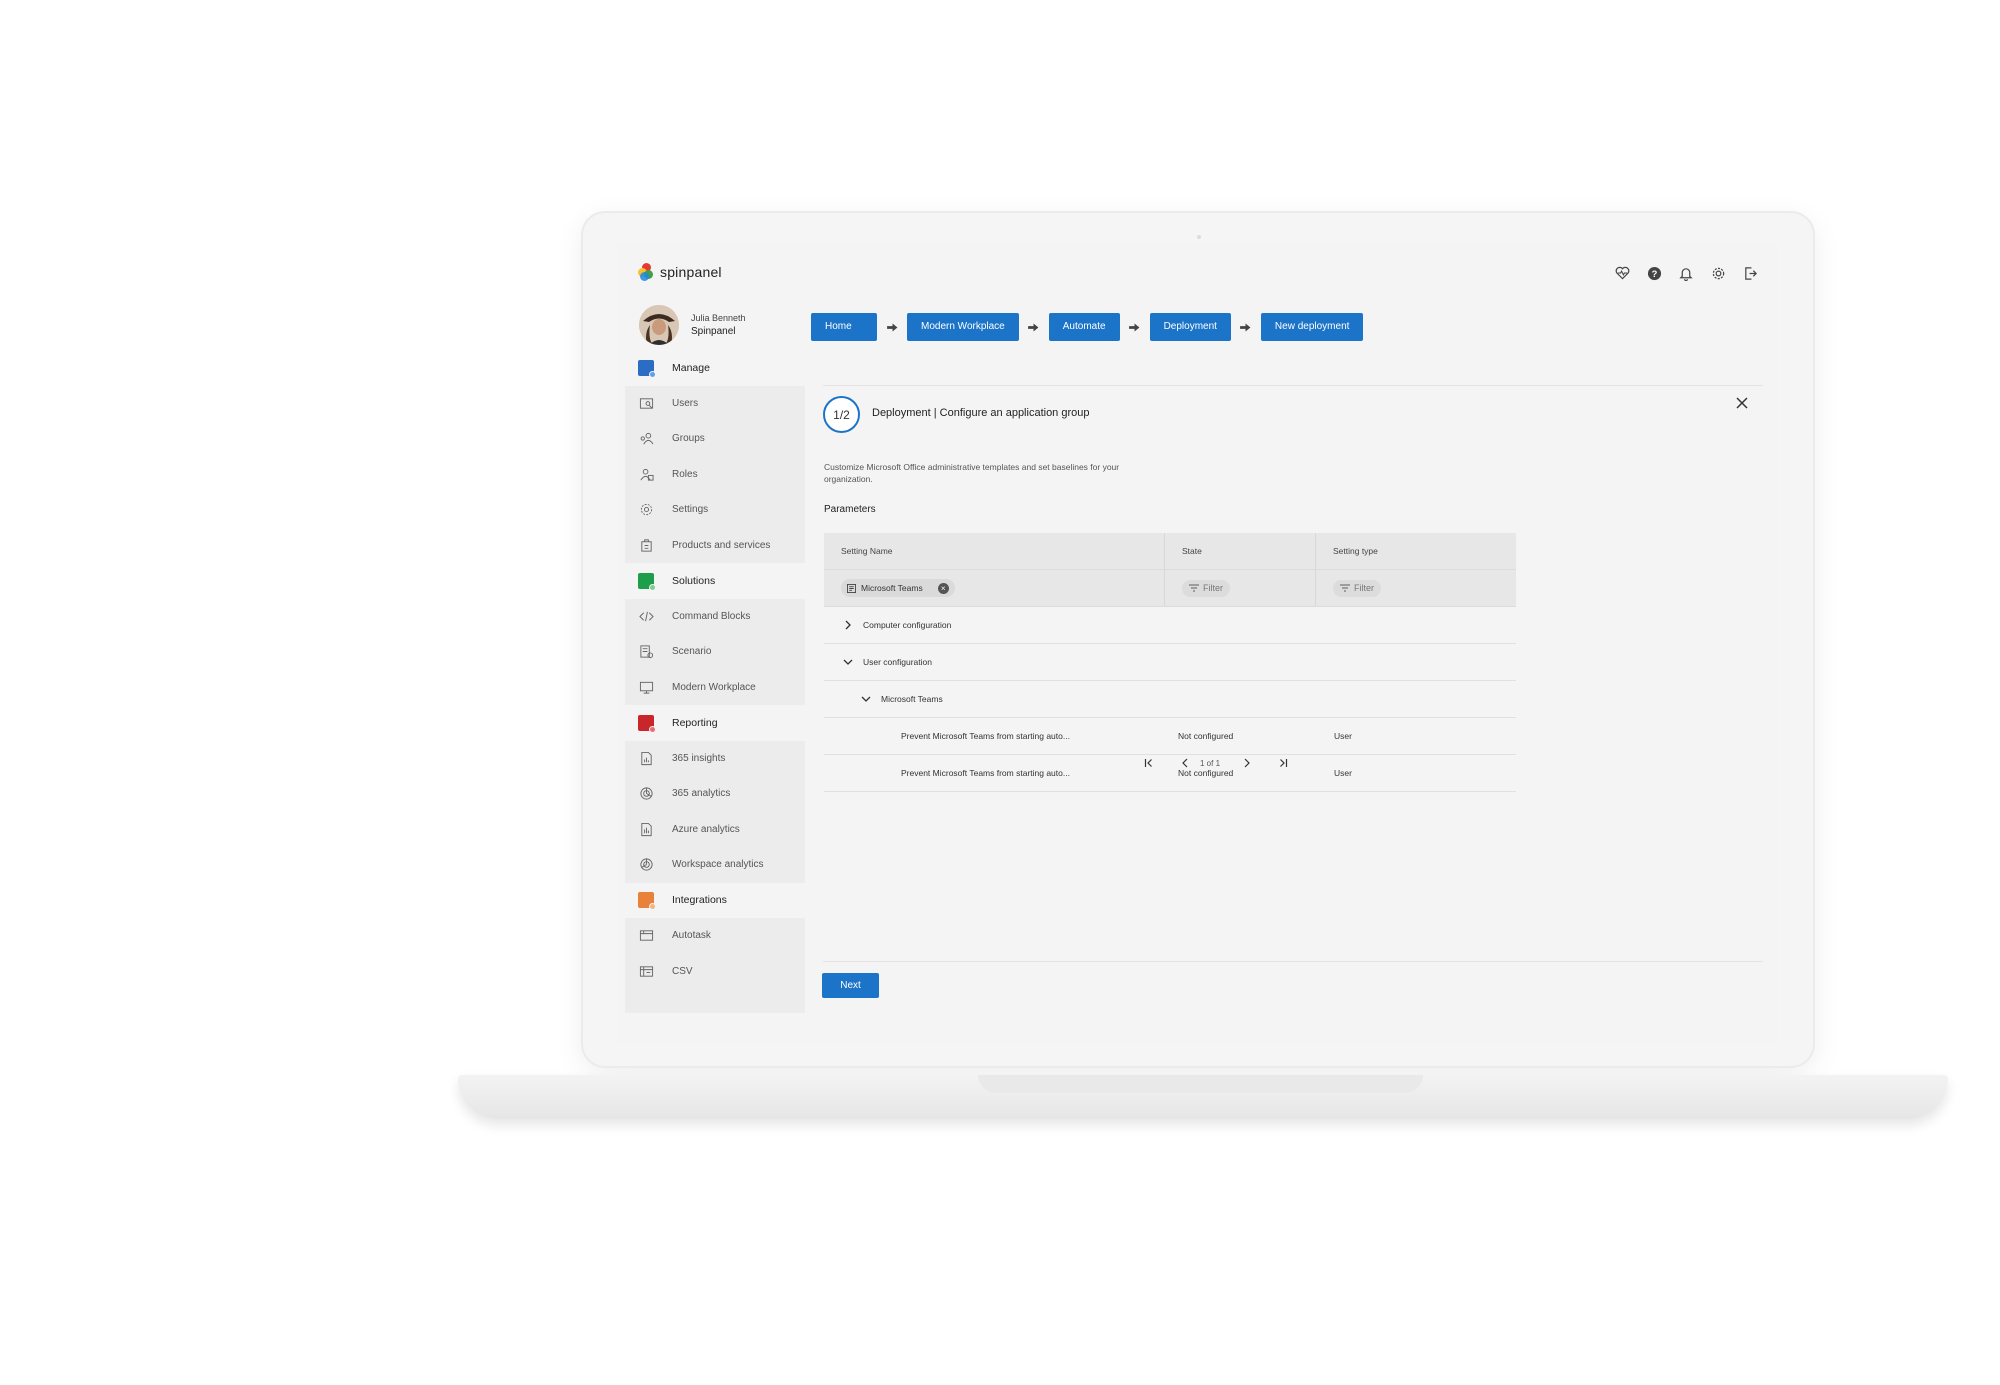  Describe the element at coordinates (850, 985) in the screenshot. I see `next-button: Next` at that location.